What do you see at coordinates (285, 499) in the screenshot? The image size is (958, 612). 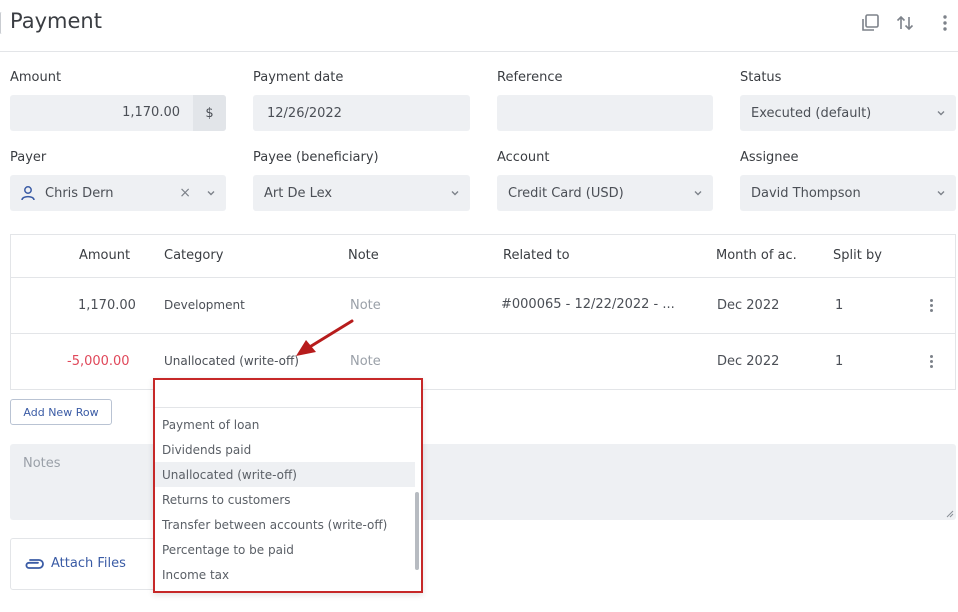 I see `dropdown-option: Returns to customers` at bounding box center [285, 499].